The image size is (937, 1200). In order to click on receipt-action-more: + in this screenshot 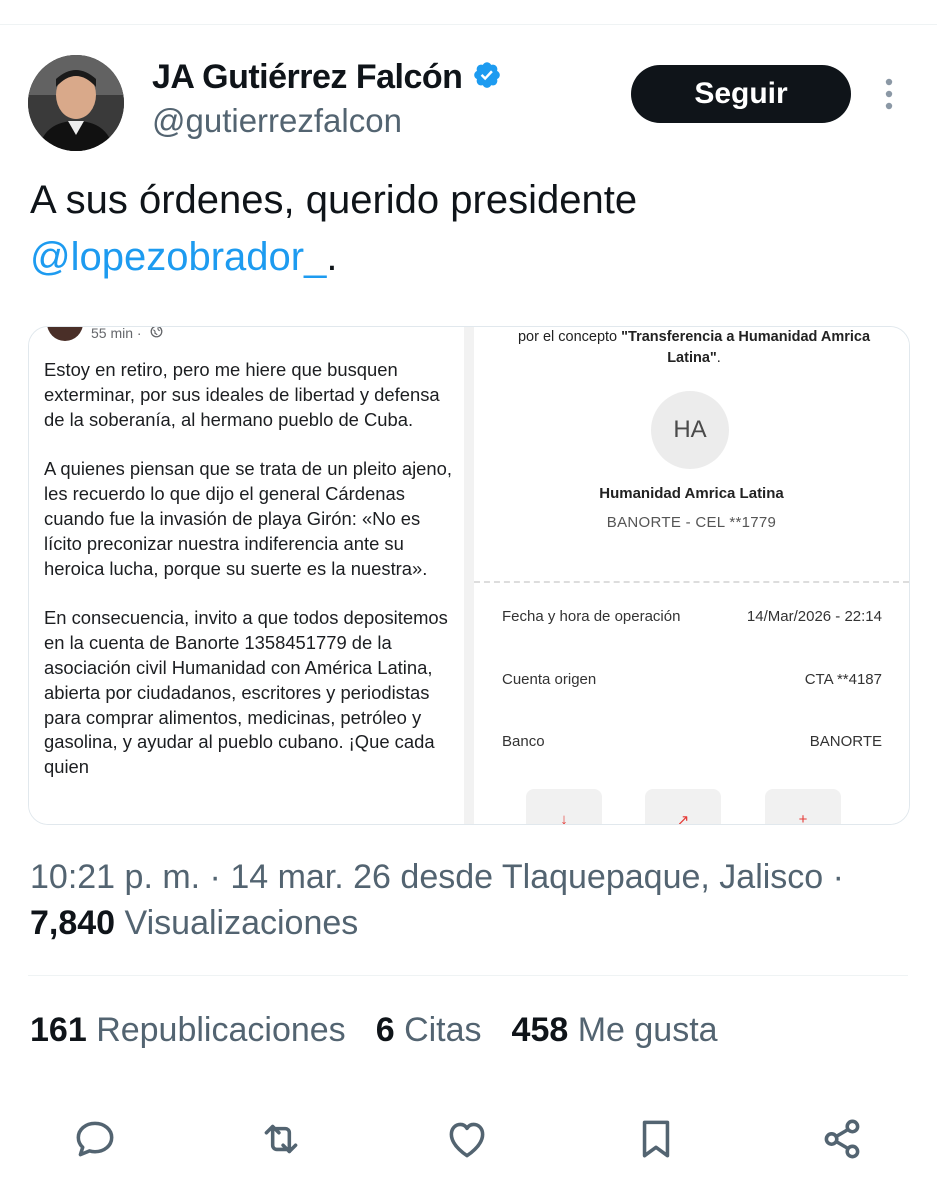, I will do `click(803, 806)`.